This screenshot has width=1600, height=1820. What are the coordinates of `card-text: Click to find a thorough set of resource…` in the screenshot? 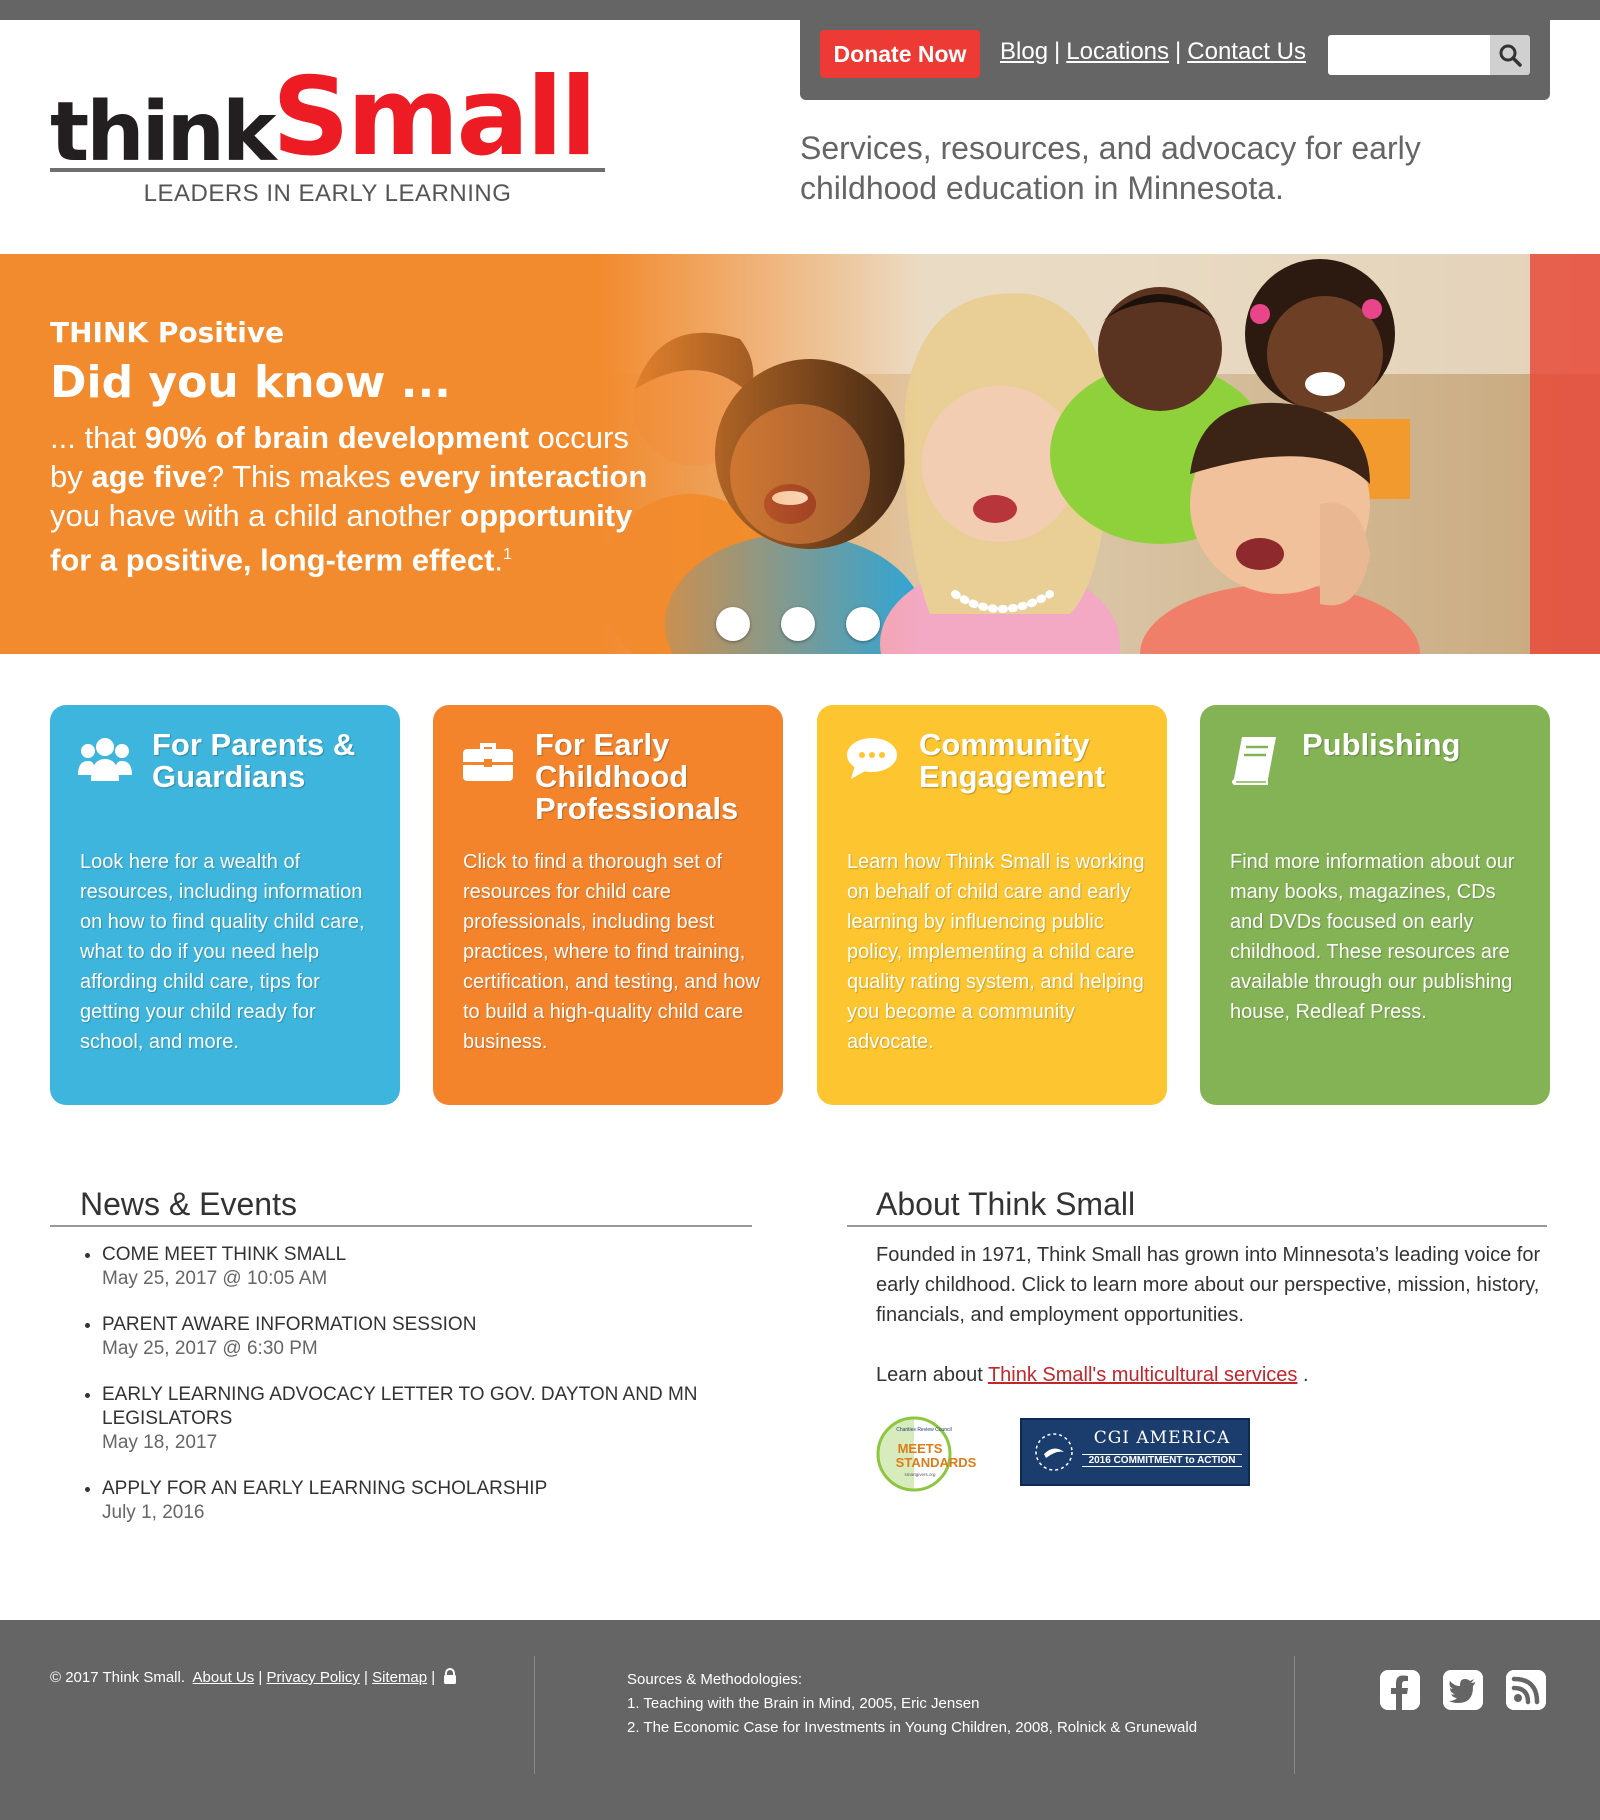 It's located at (611, 952).